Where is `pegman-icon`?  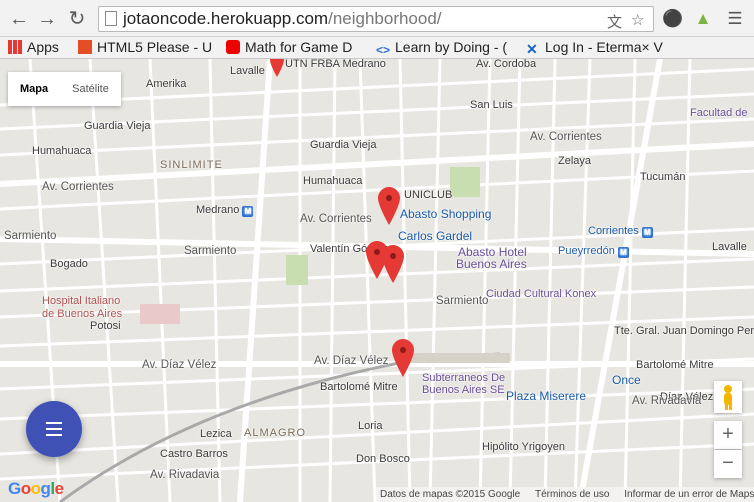 pegman-icon is located at coordinates (728, 397).